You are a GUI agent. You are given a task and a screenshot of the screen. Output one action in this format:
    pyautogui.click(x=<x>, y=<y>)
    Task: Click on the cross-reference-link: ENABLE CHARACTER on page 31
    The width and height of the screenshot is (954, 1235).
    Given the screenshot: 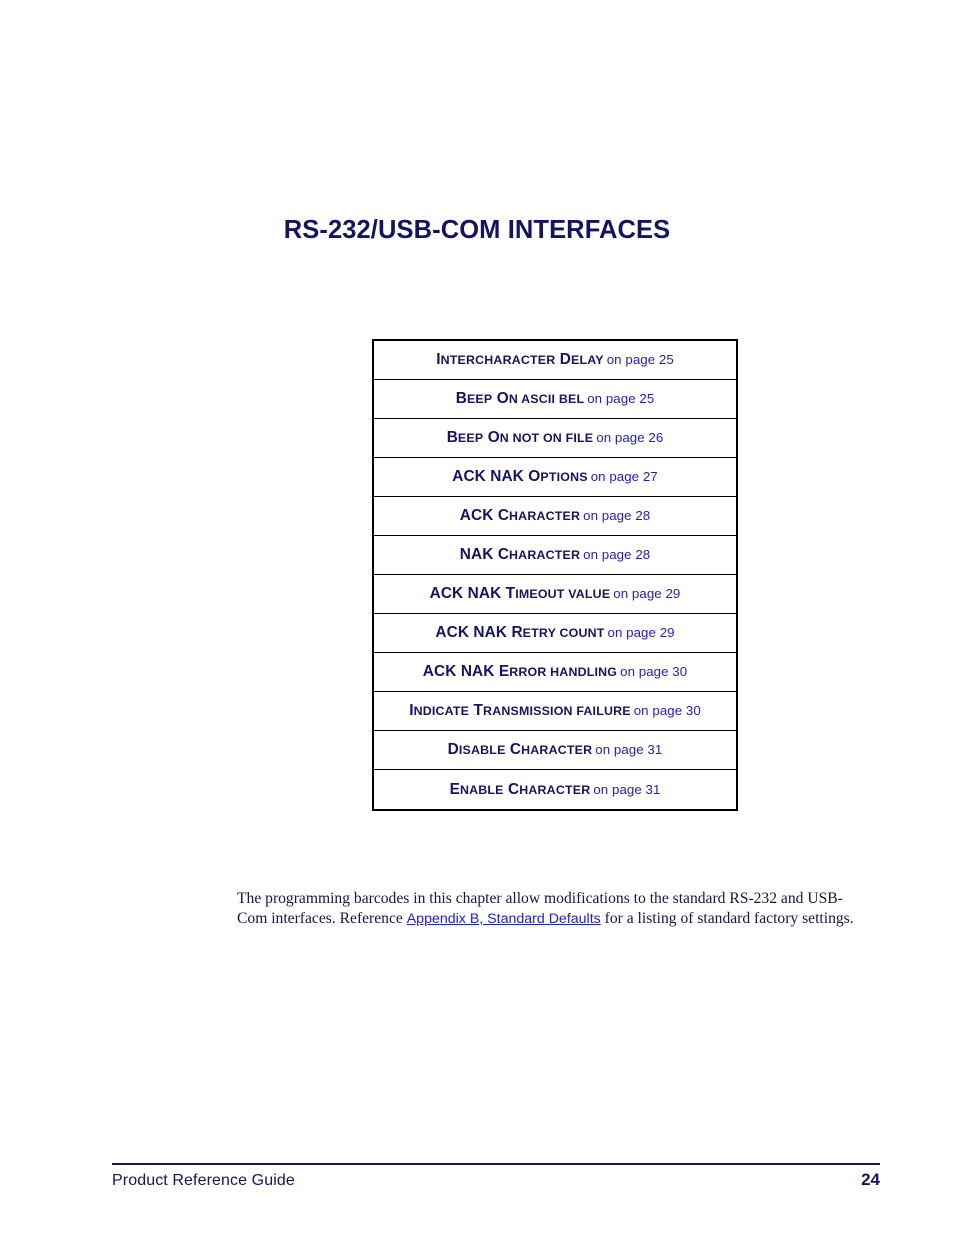 What is the action you would take?
    pyautogui.click(x=555, y=789)
    